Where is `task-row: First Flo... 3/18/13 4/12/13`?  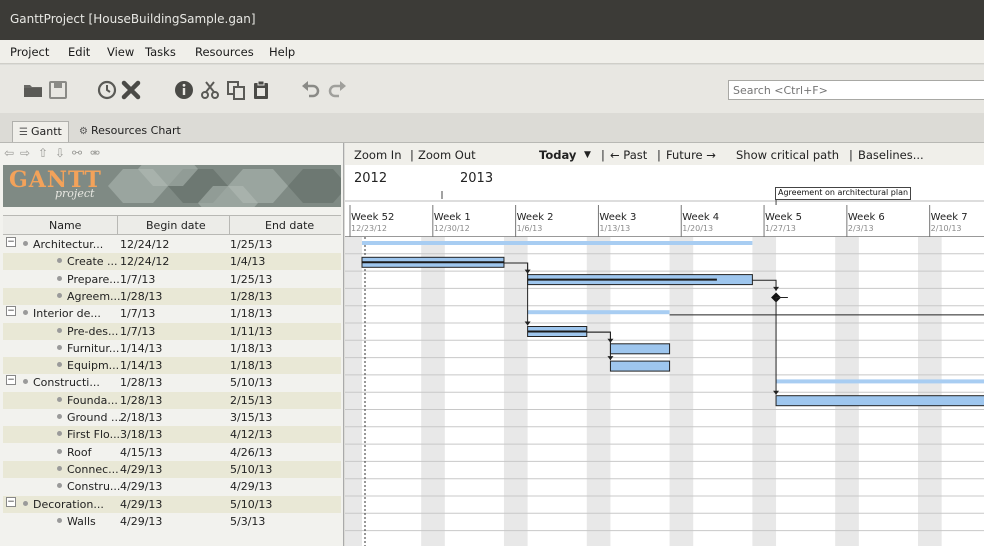 task-row: First Flo... 3/18/13 4/12/13 is located at coordinates (172, 435).